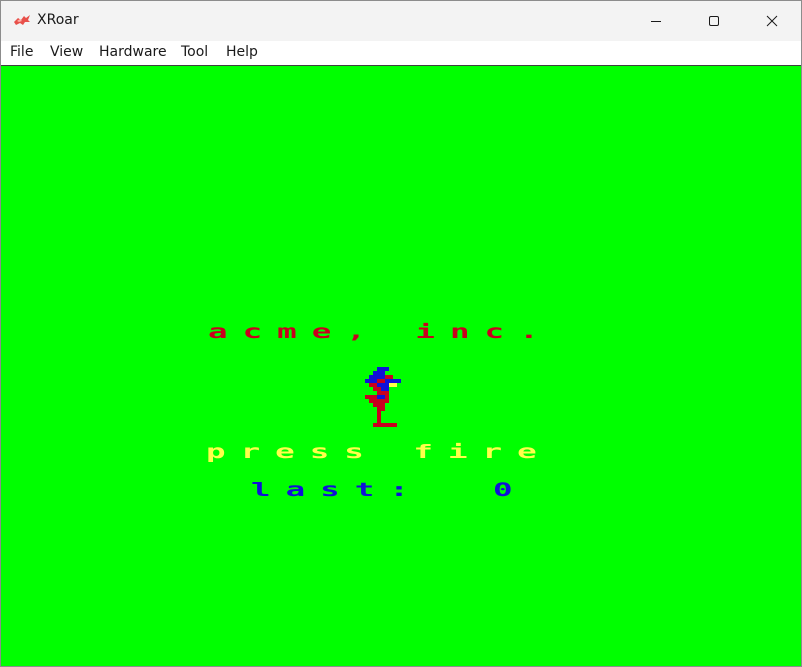 The width and height of the screenshot is (802, 667). Describe the element at coordinates (21, 52) in the screenshot. I see `menu-file: File` at that location.